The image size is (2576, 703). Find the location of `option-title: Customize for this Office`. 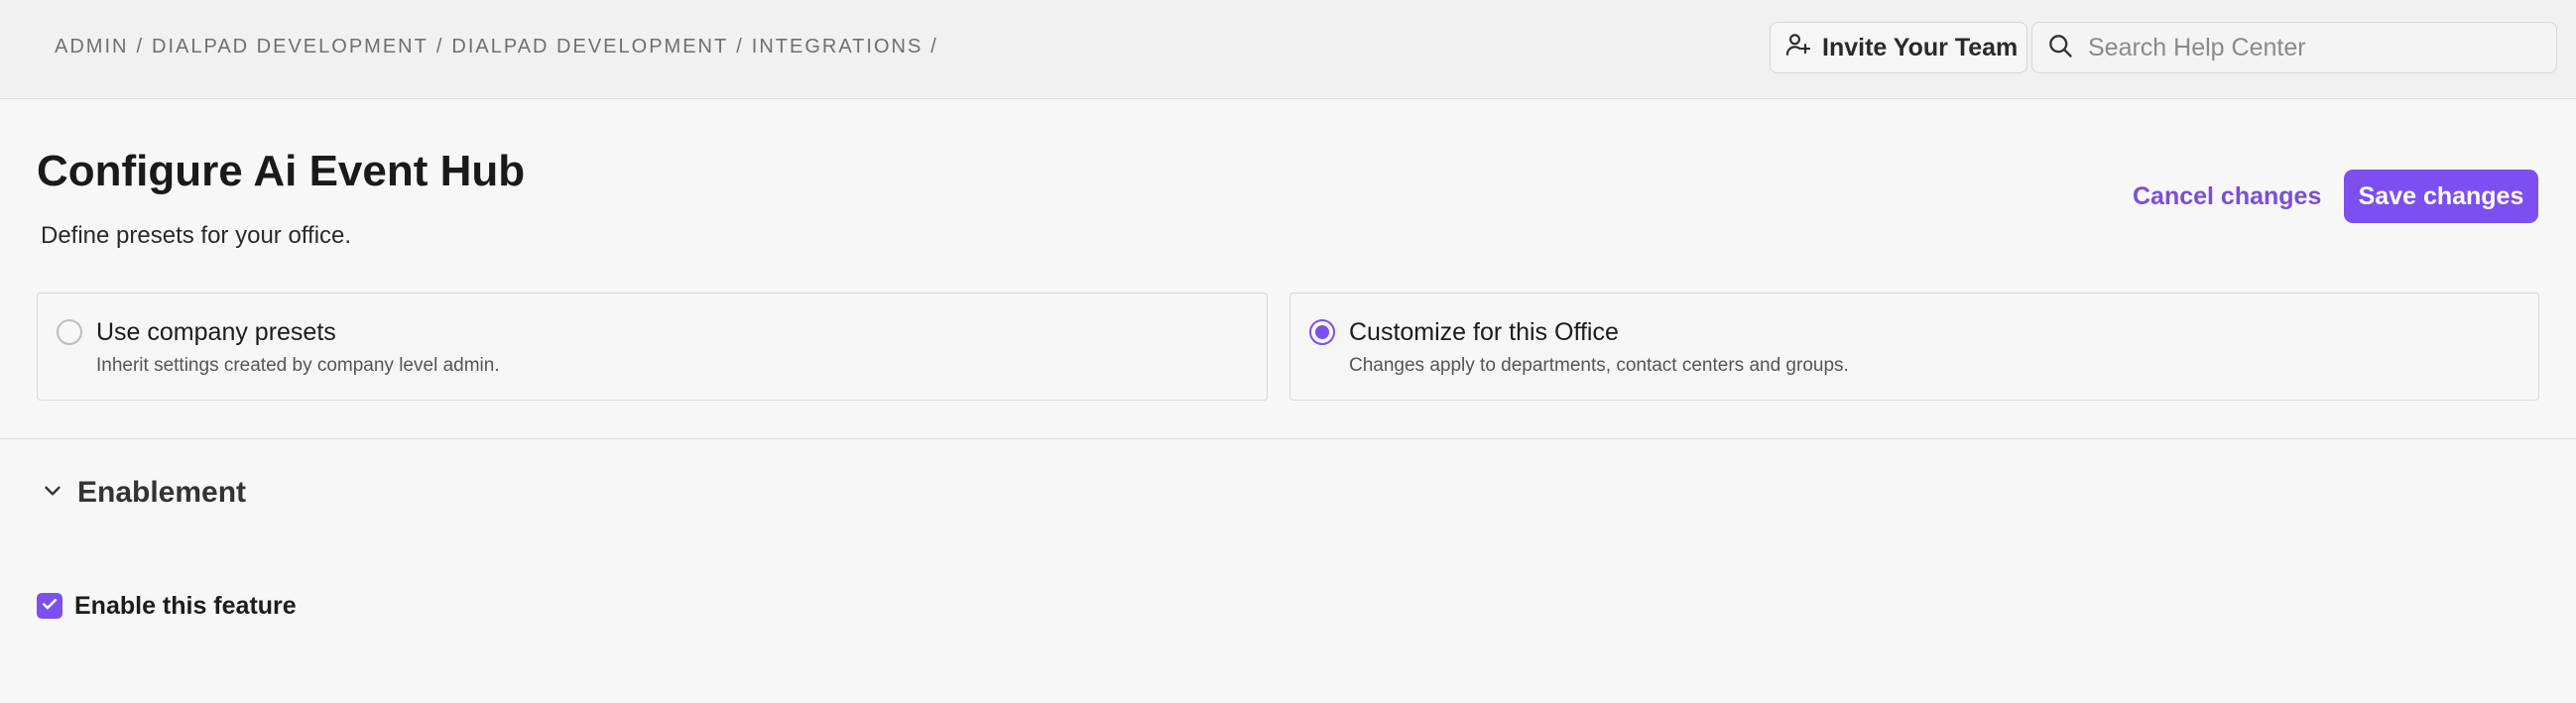

option-title: Customize for this Office is located at coordinates (1484, 332).